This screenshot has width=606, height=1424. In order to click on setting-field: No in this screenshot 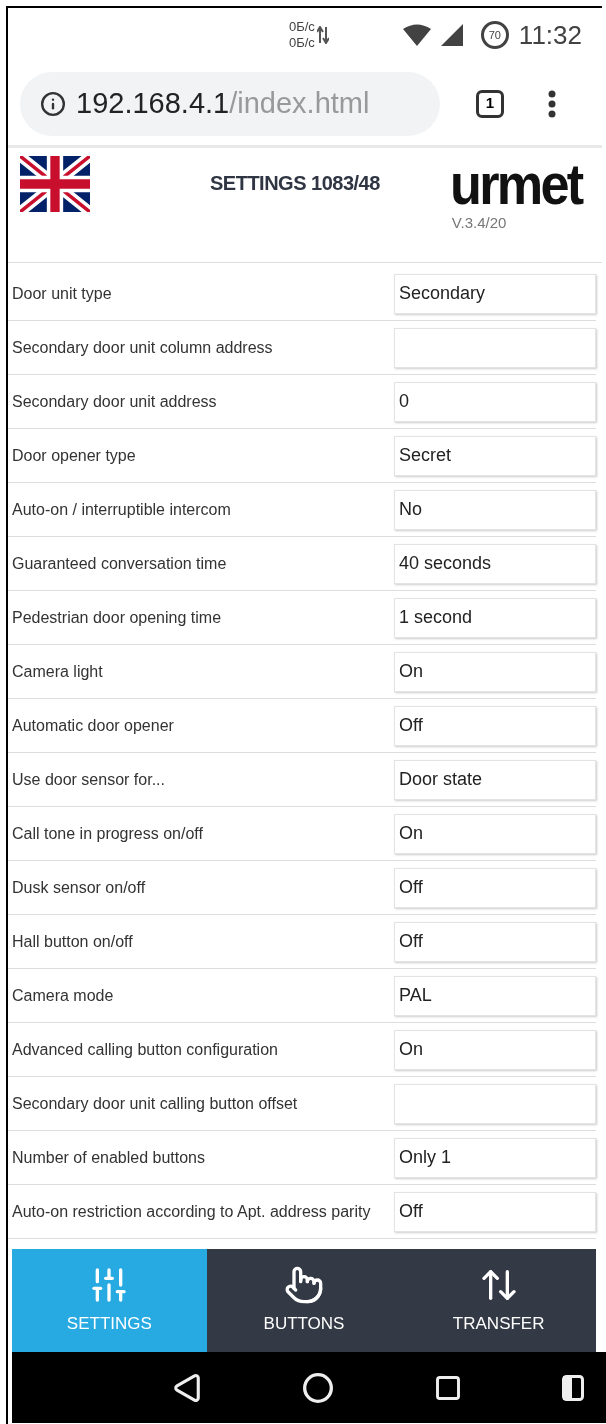, I will do `click(495, 509)`.